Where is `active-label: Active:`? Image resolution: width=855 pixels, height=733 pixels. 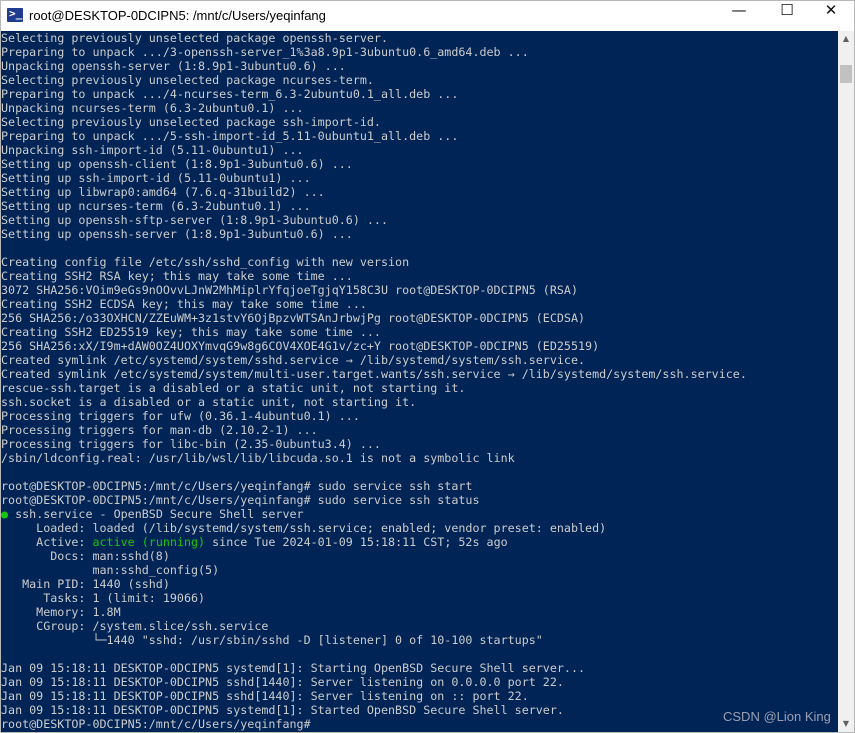
active-label: Active: is located at coordinates (47, 542).